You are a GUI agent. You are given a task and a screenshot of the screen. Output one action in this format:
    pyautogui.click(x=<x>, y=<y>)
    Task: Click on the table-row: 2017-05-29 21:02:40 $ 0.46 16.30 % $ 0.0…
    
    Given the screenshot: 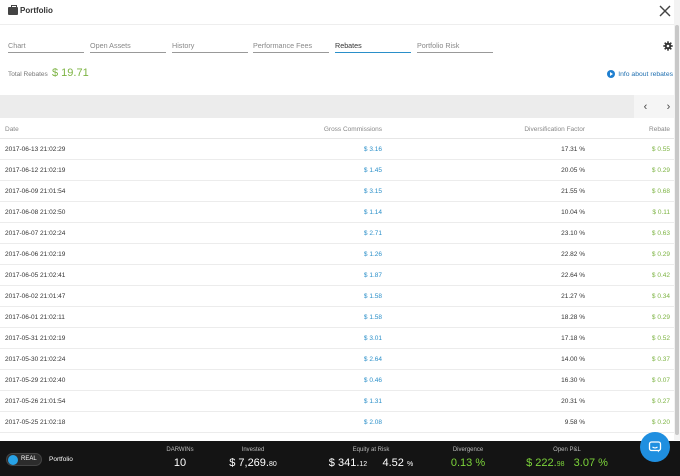 What is the action you would take?
    pyautogui.click(x=340, y=380)
    